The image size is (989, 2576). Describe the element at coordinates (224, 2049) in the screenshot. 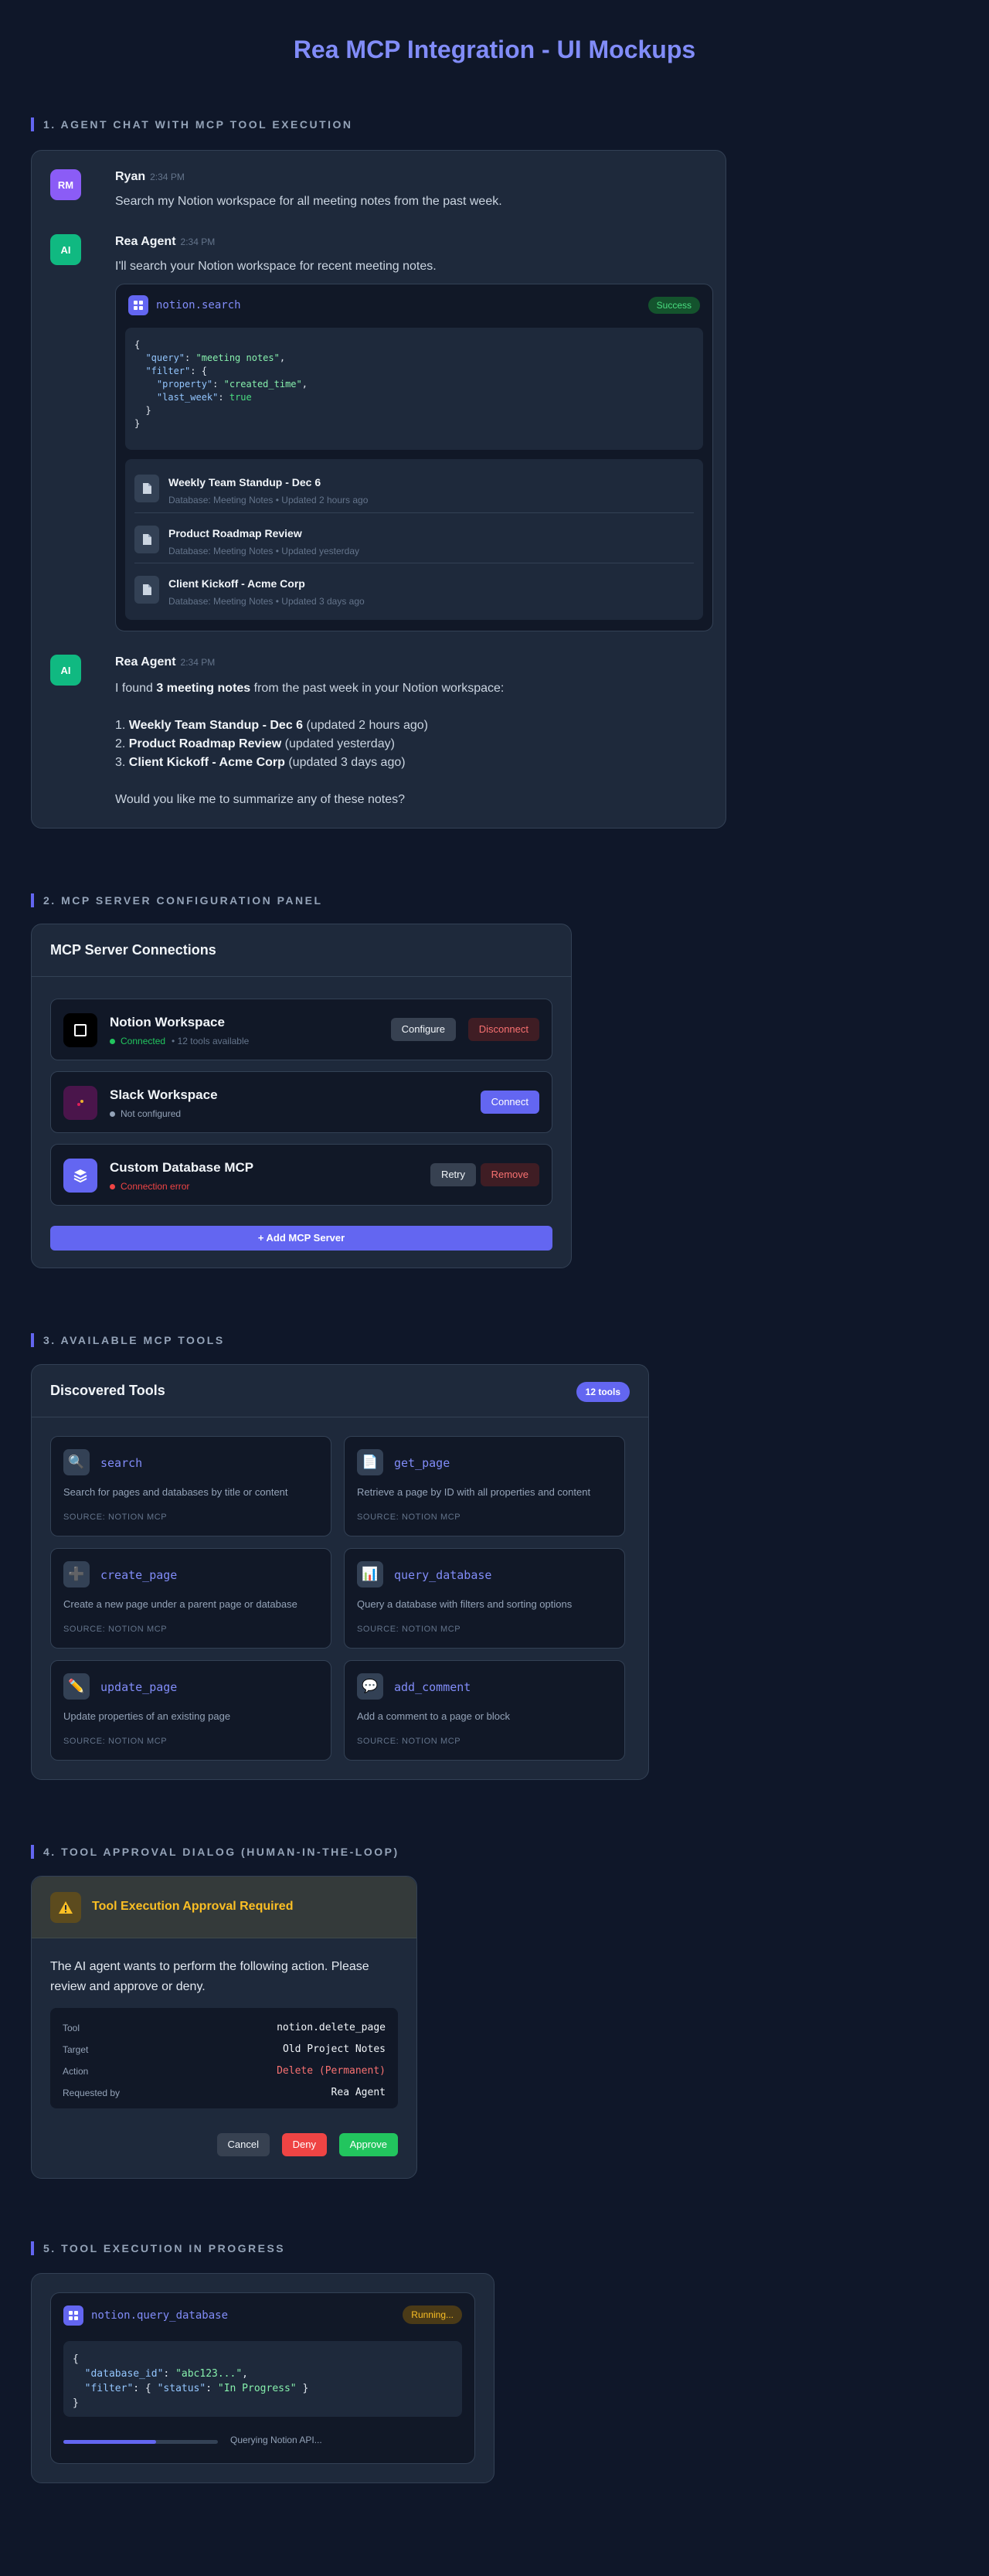

I see `detail-row-target: Target Old Project Notes` at that location.